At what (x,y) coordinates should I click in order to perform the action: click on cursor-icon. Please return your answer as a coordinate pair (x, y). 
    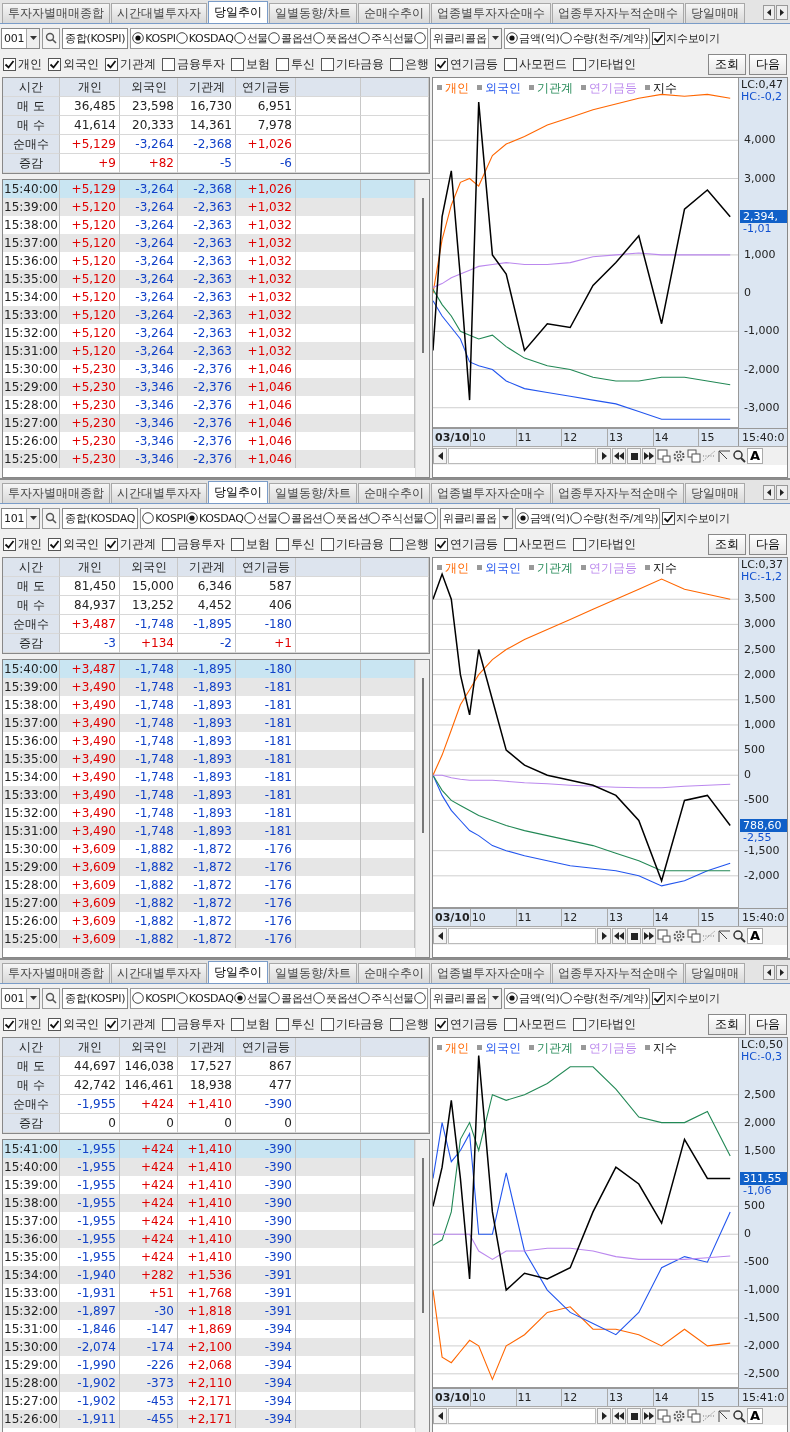
    Looking at the image, I should click on (724, 1416).